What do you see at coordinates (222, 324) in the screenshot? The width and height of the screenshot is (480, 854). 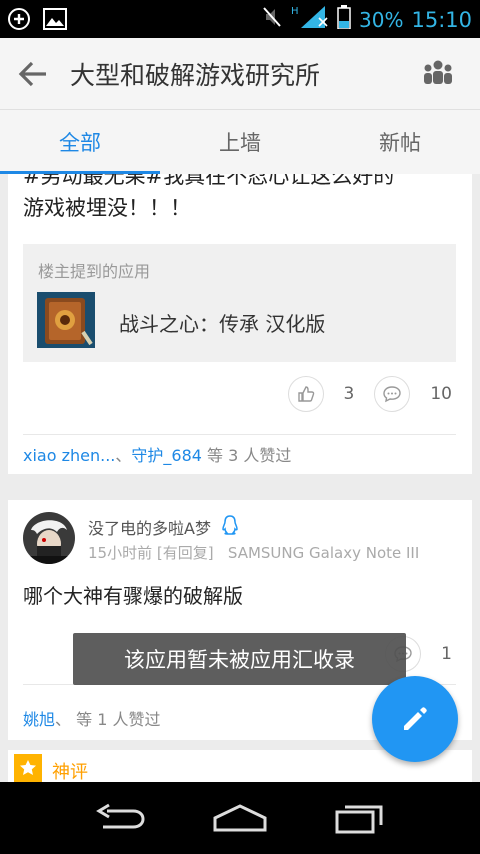 I see `mentioned-app-name: 战斗之心：传承 汉化版` at bounding box center [222, 324].